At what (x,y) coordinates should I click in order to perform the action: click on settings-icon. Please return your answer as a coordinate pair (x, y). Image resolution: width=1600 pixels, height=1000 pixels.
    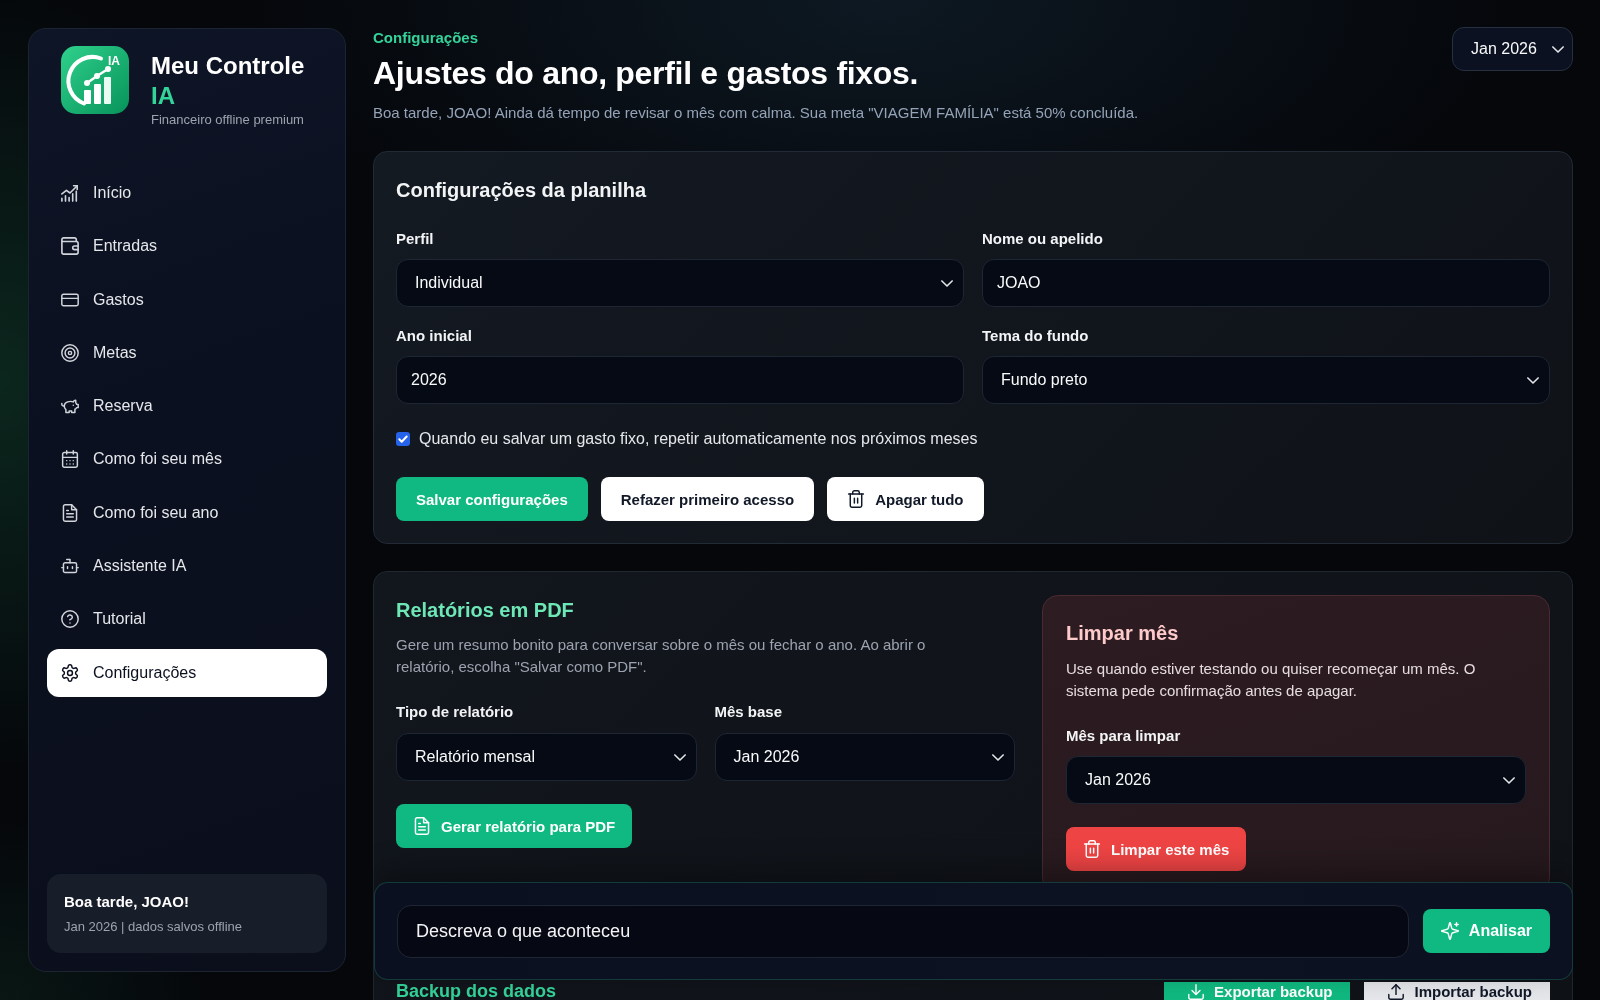
    Looking at the image, I should click on (70, 672).